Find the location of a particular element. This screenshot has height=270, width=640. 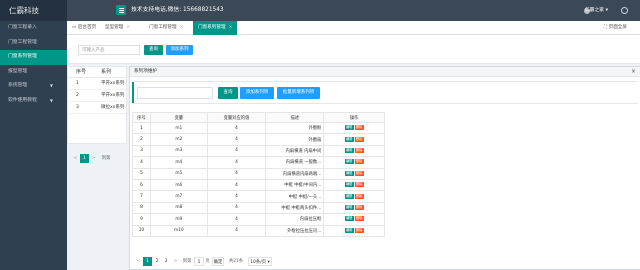

row-index: 9 is located at coordinates (141, 219).